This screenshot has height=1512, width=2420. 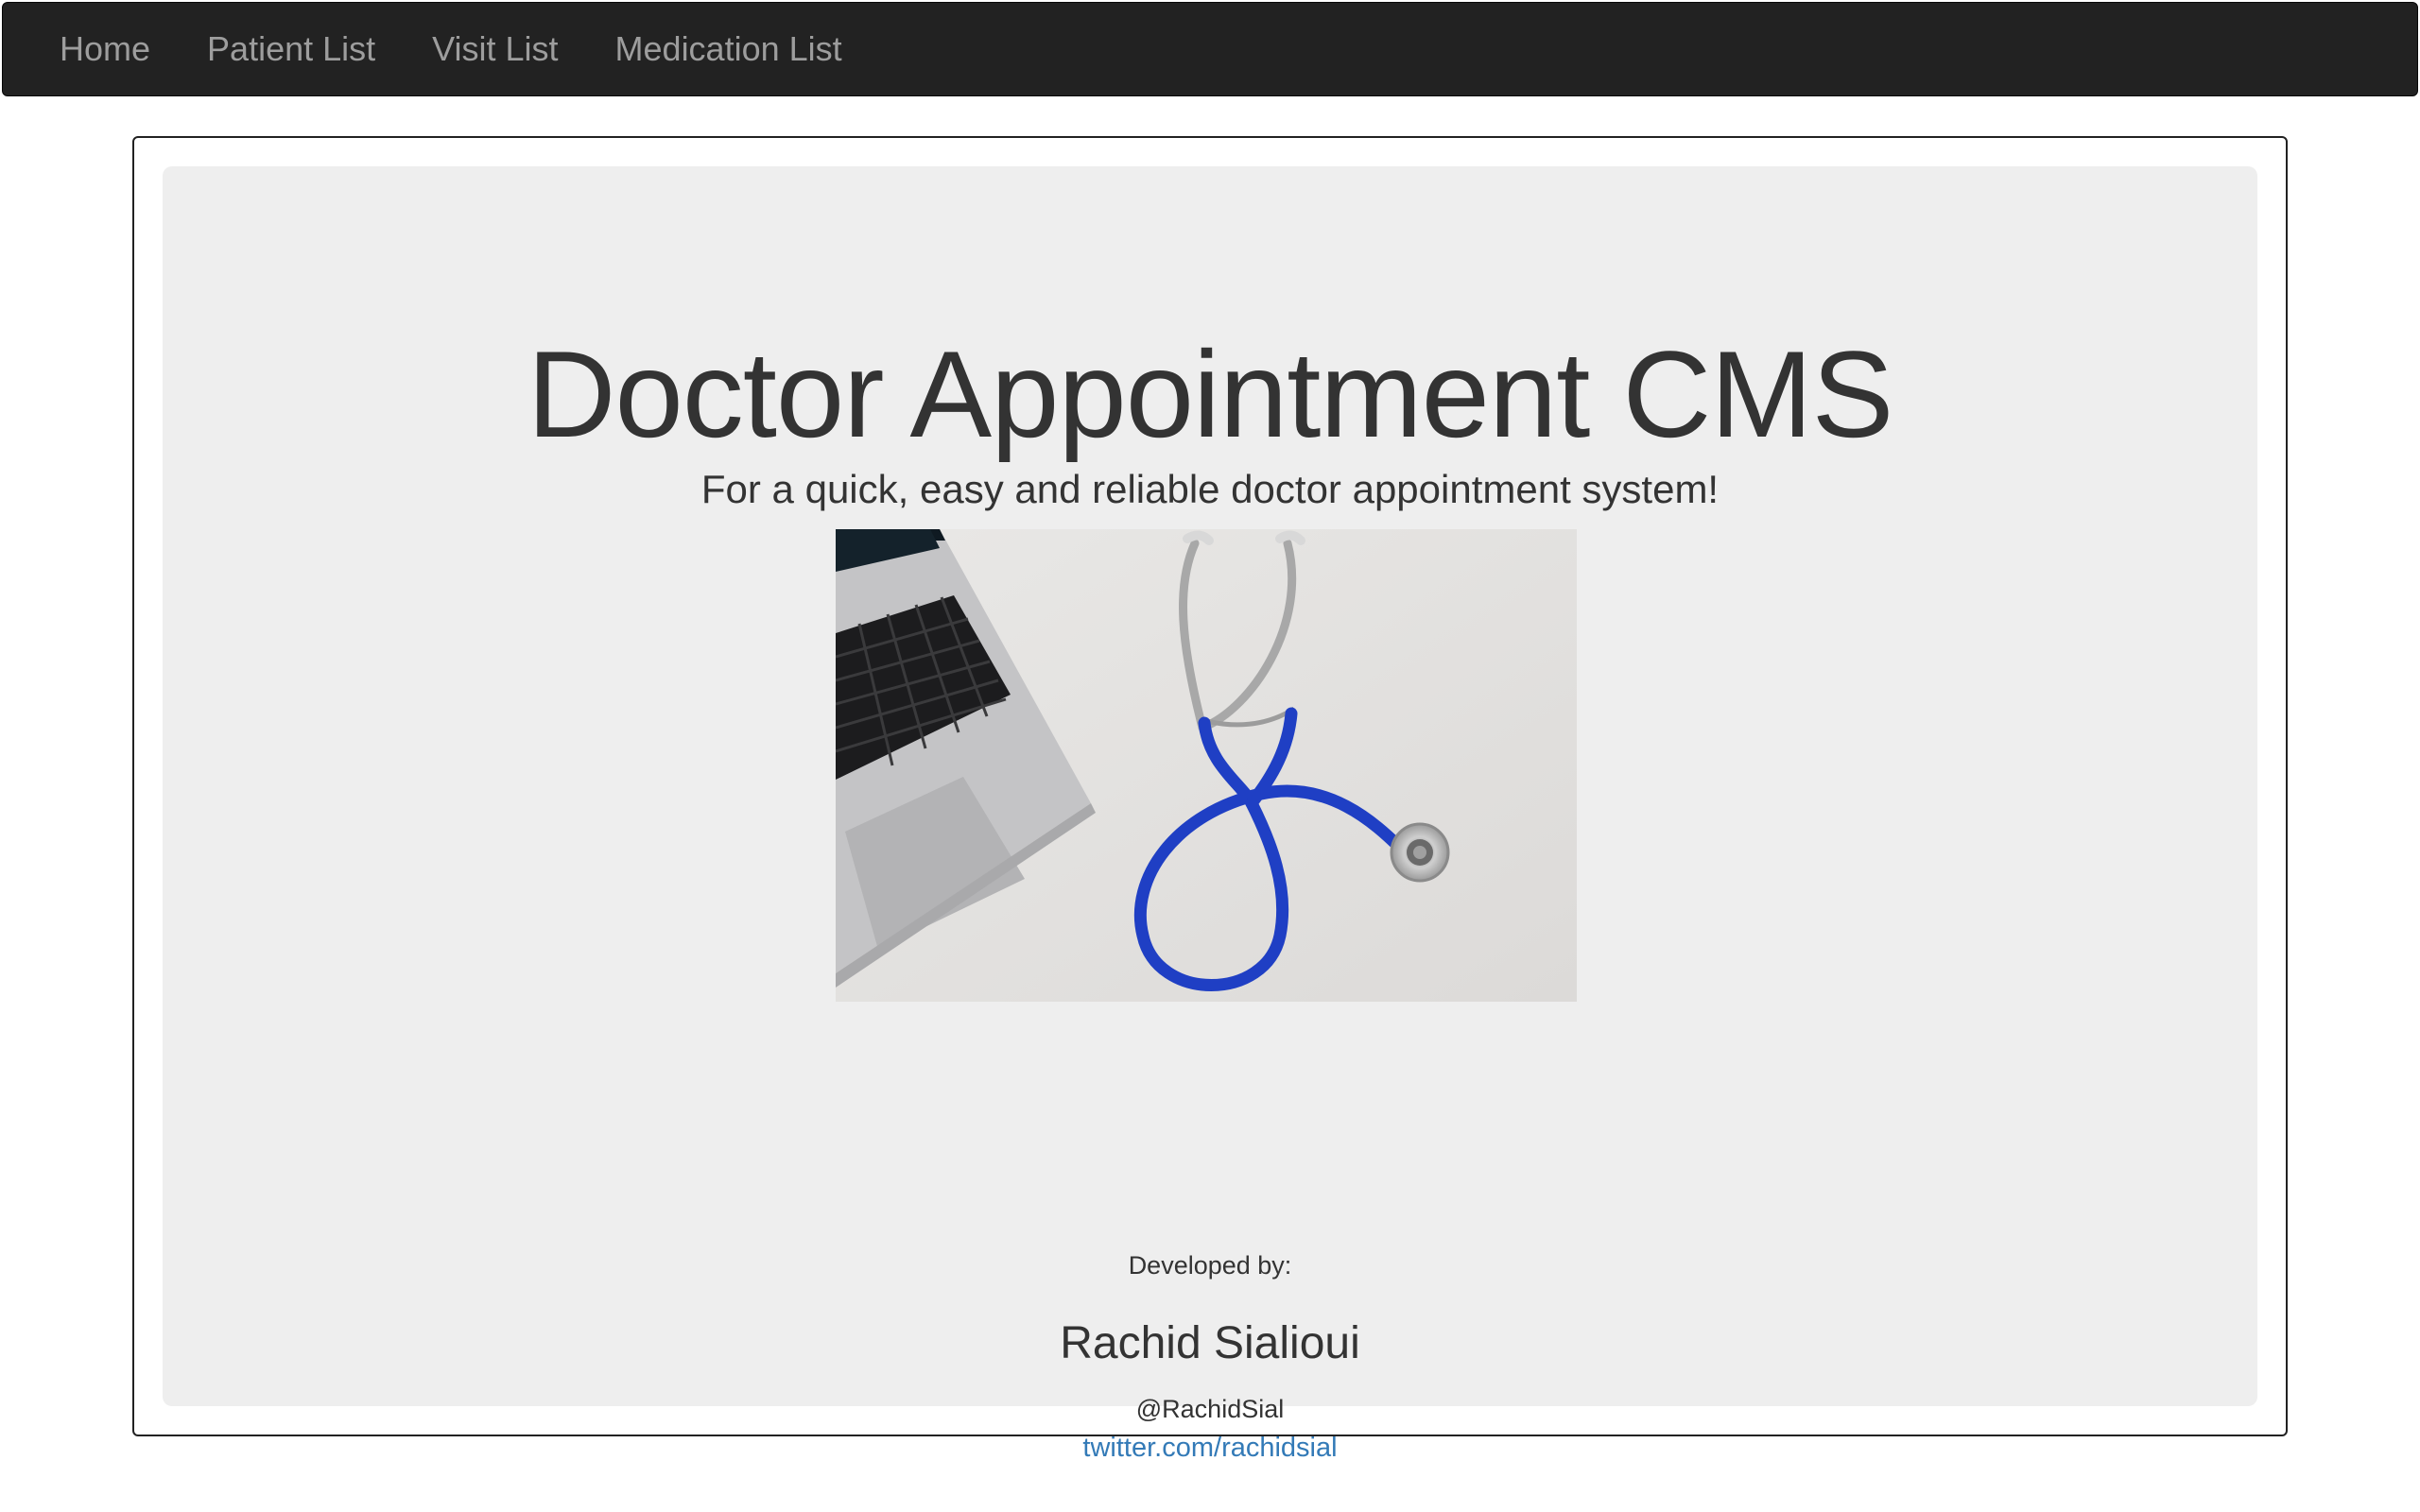 I want to click on developer-handle: @RachidSial, so click(x=1210, y=1409).